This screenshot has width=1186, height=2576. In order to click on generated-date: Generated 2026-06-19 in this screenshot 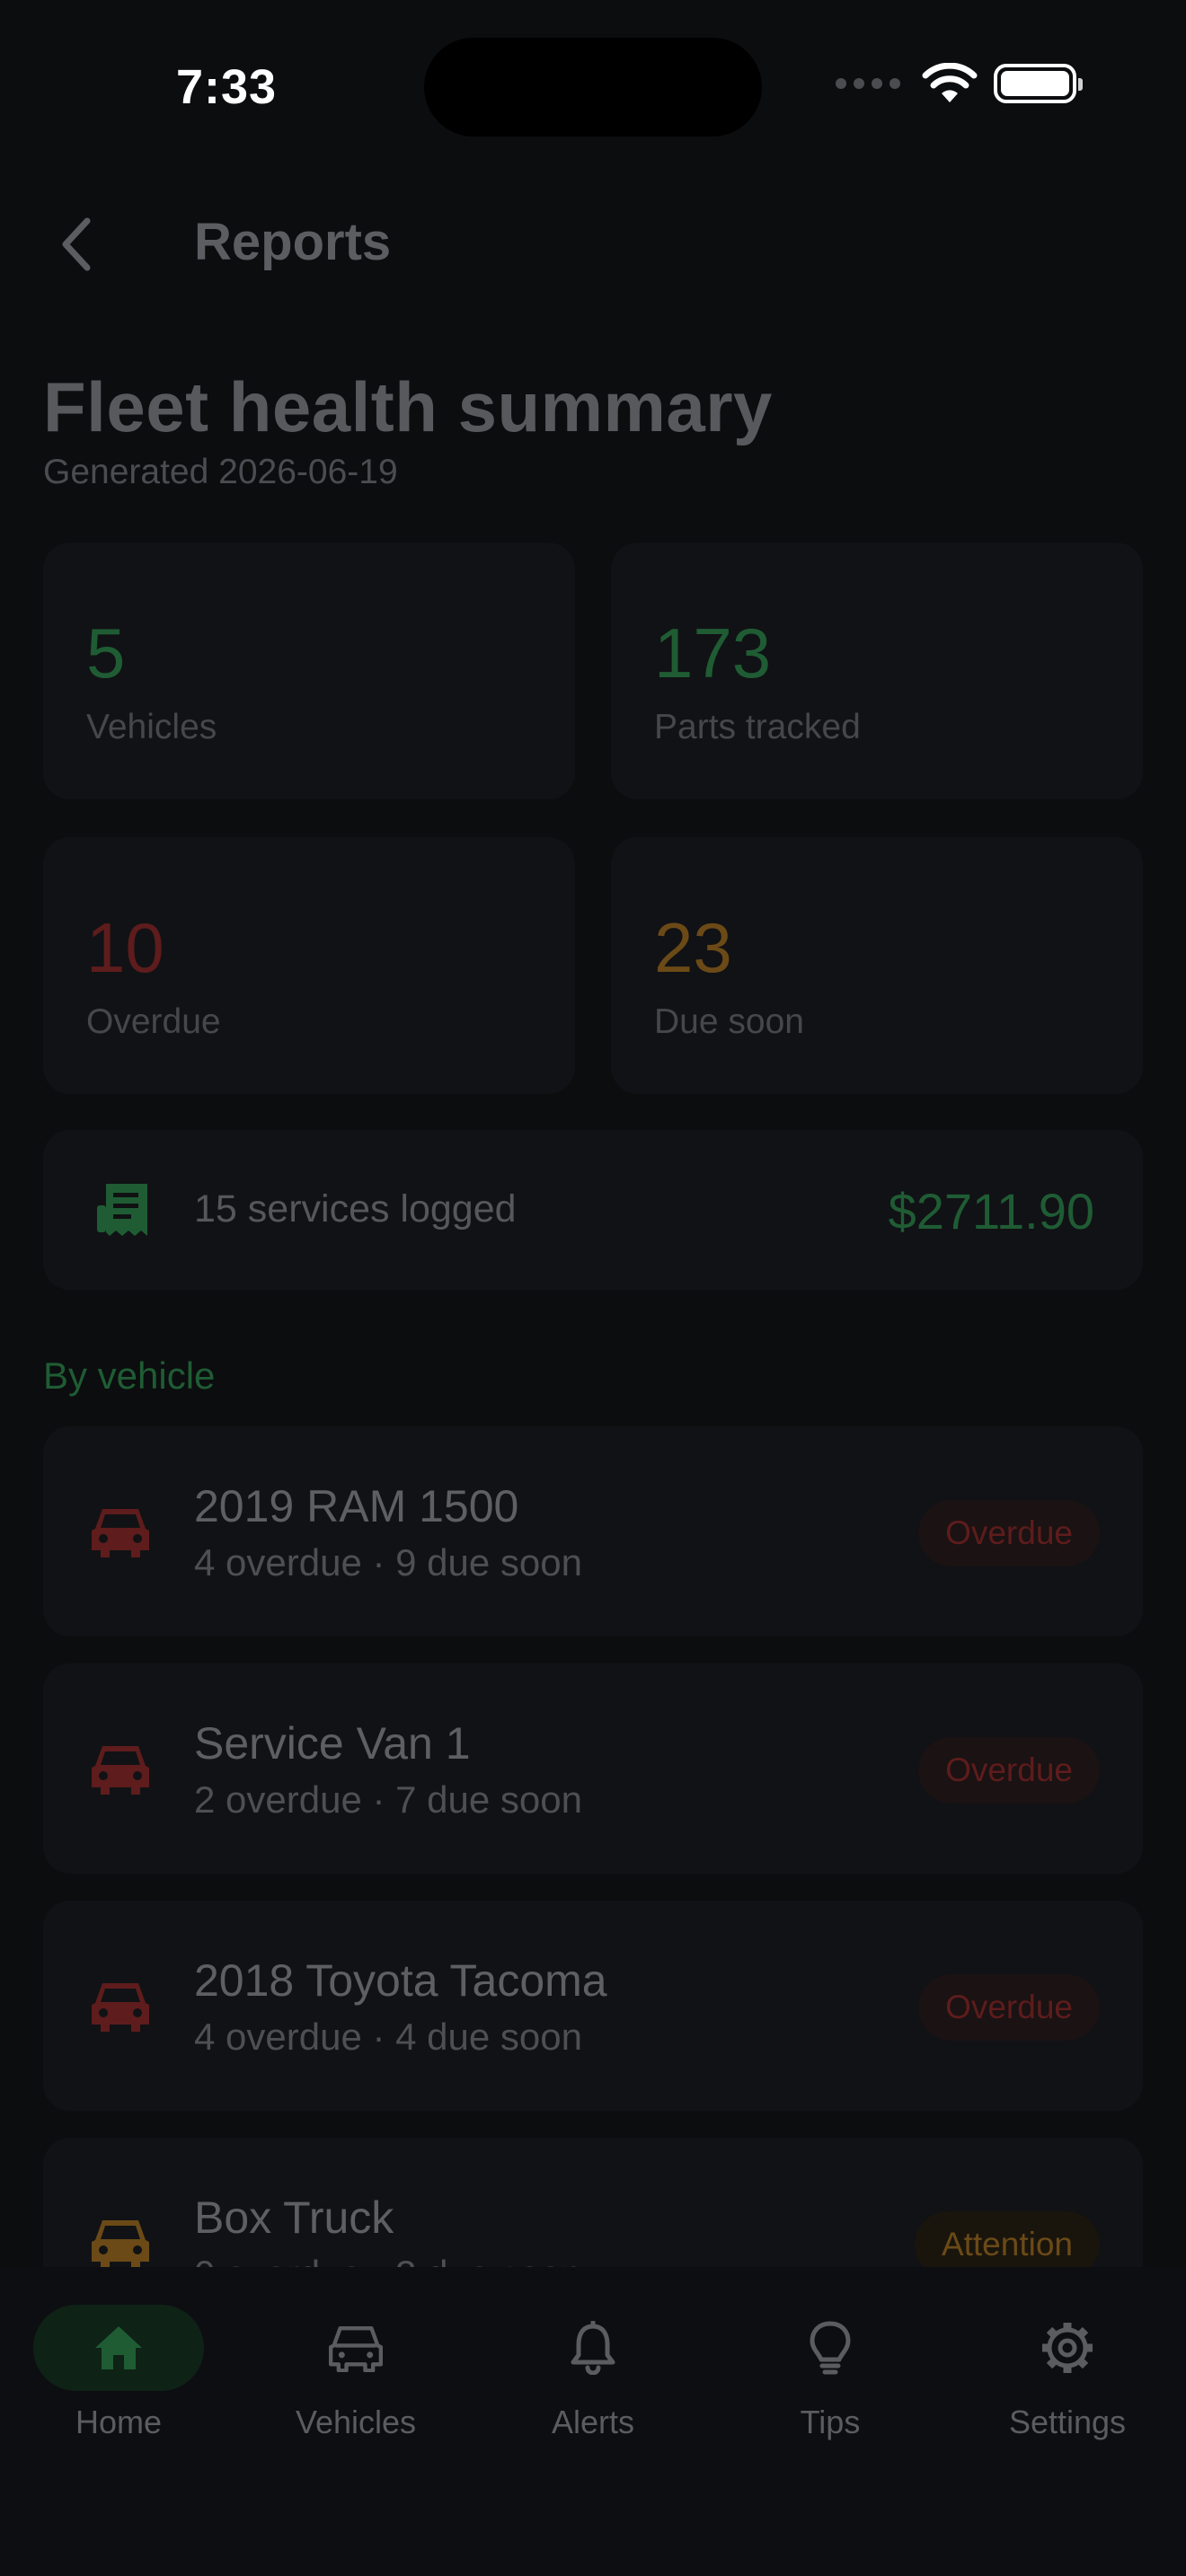, I will do `click(220, 472)`.